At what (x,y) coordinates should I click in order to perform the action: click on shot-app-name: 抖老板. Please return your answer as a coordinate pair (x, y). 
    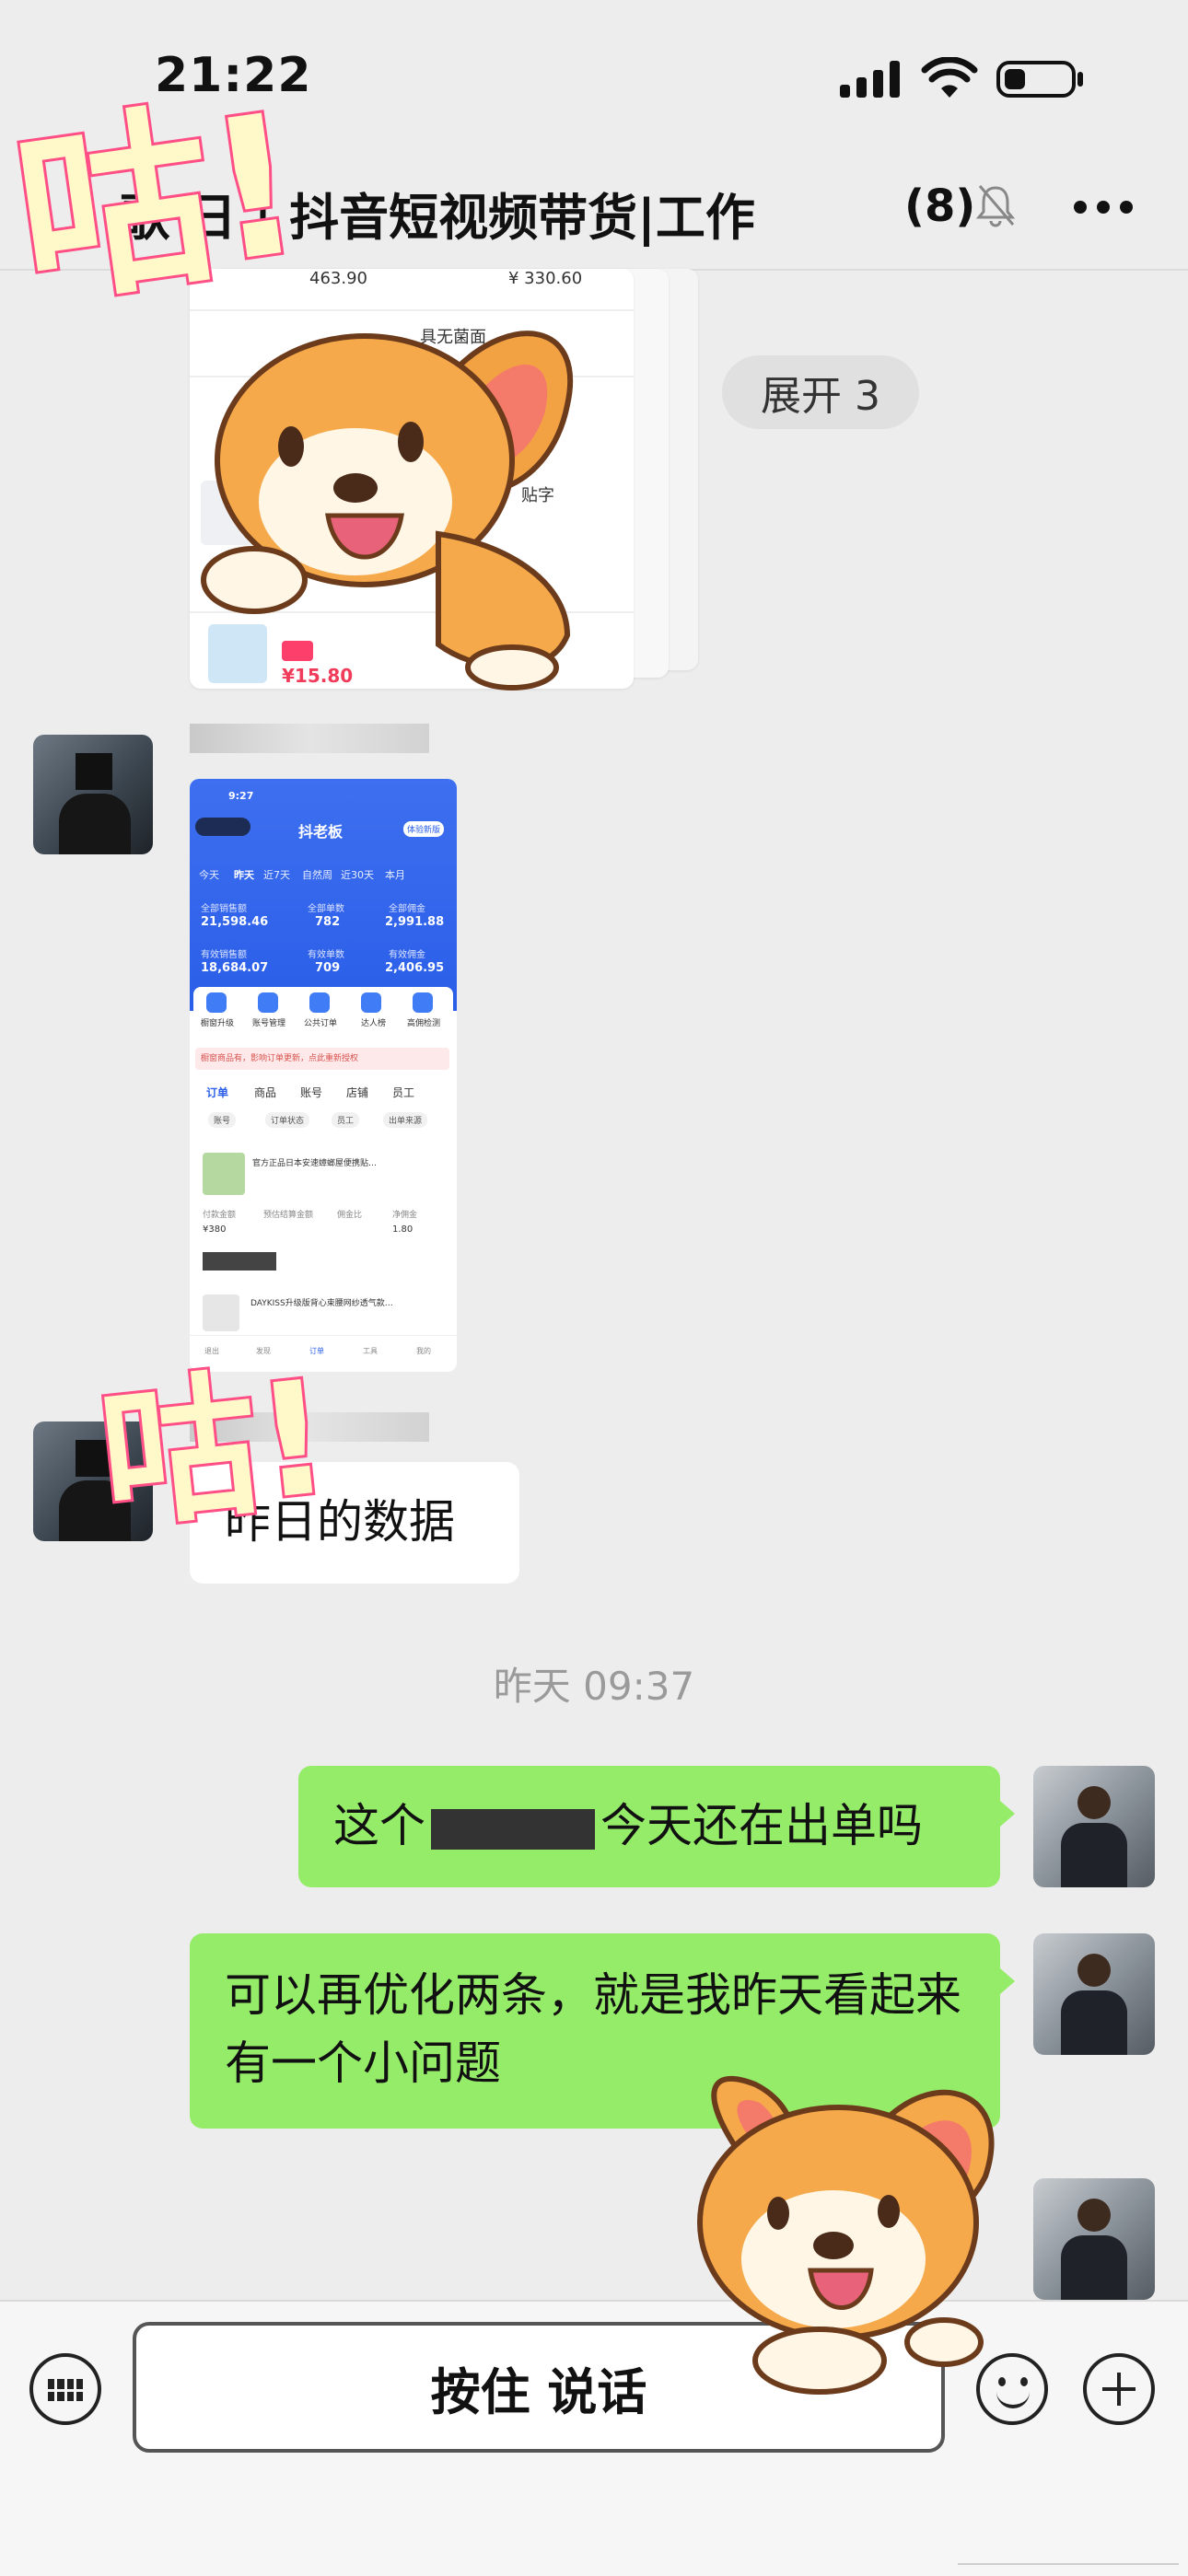
    Looking at the image, I should click on (321, 832).